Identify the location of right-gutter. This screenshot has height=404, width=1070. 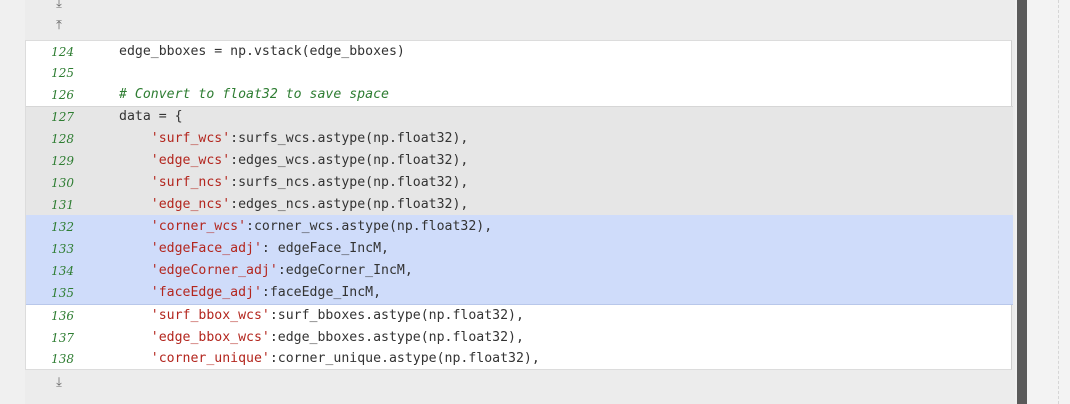
(1048, 202).